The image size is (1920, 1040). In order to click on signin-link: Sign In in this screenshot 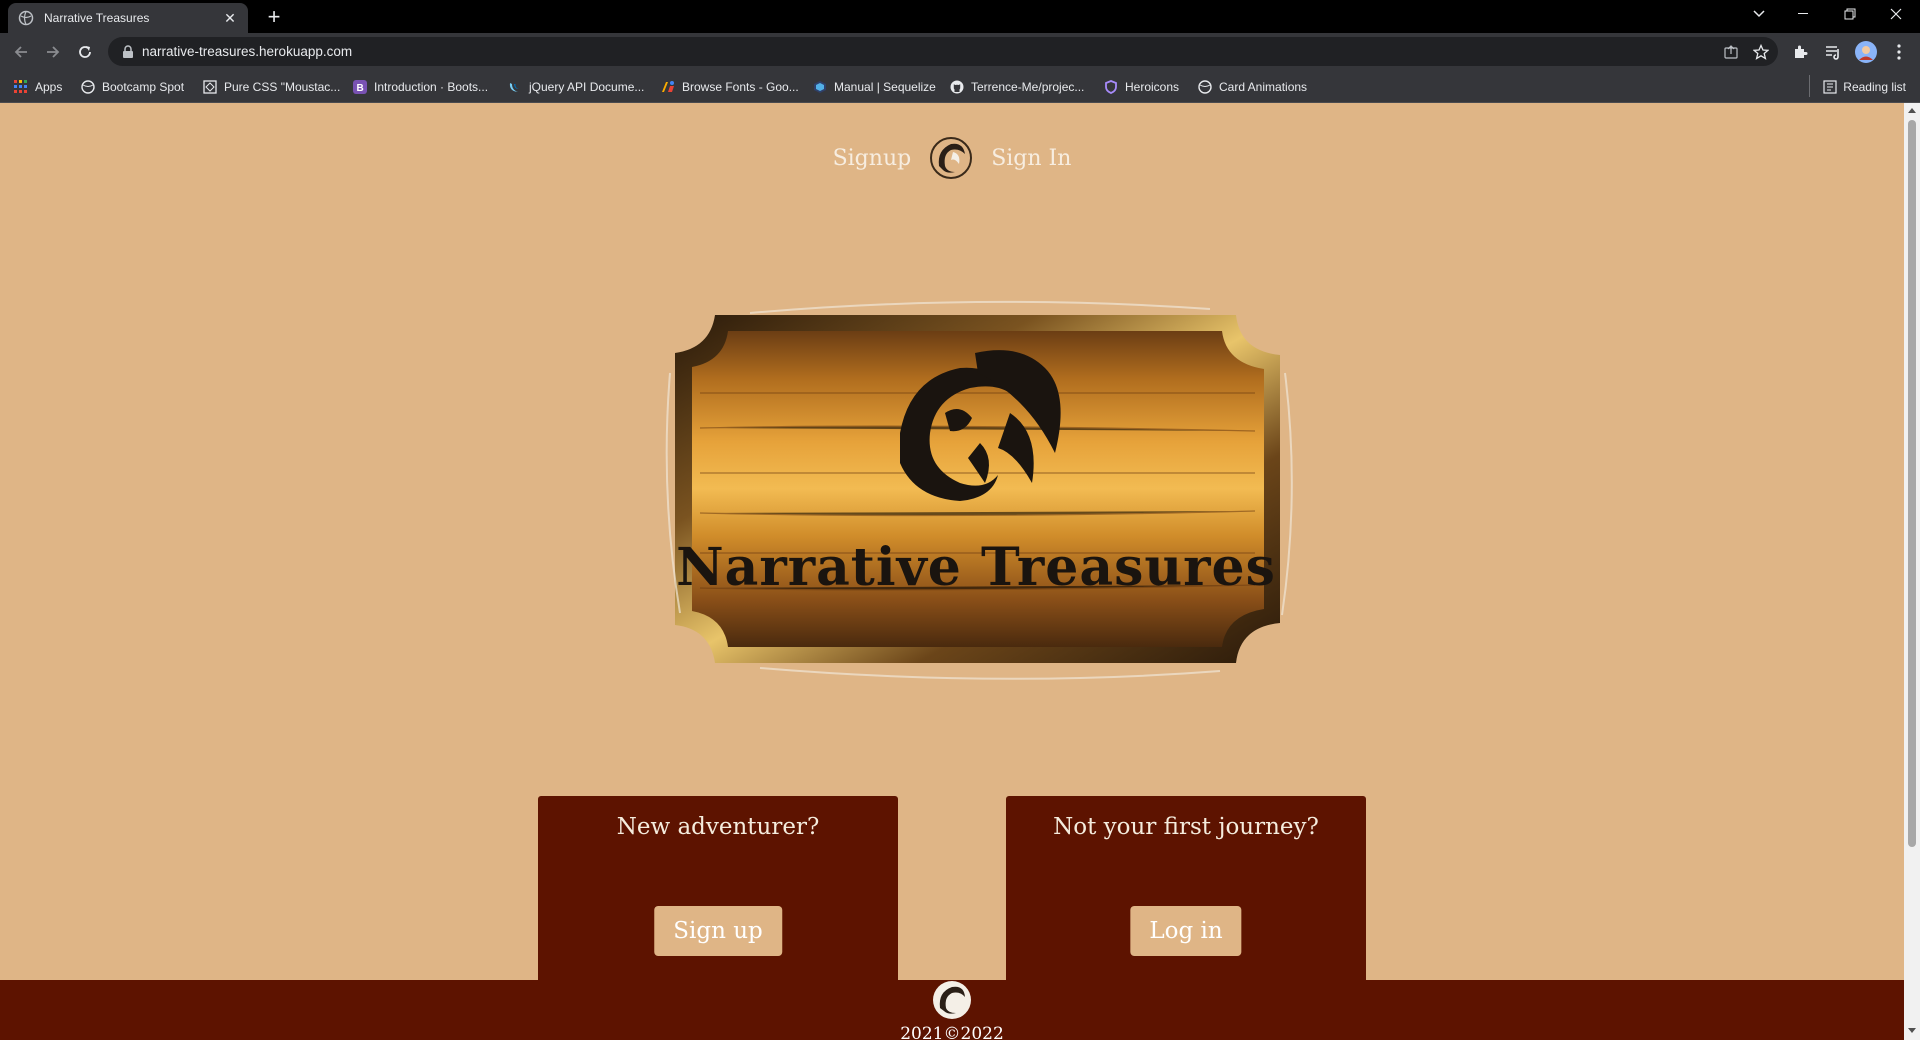, I will do `click(1031, 158)`.